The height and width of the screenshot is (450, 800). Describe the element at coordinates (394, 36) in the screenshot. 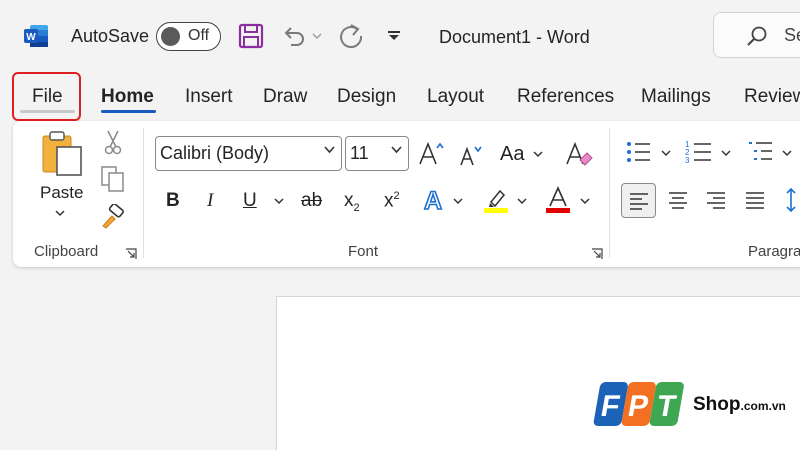

I see `customize-toolbar-icon` at that location.